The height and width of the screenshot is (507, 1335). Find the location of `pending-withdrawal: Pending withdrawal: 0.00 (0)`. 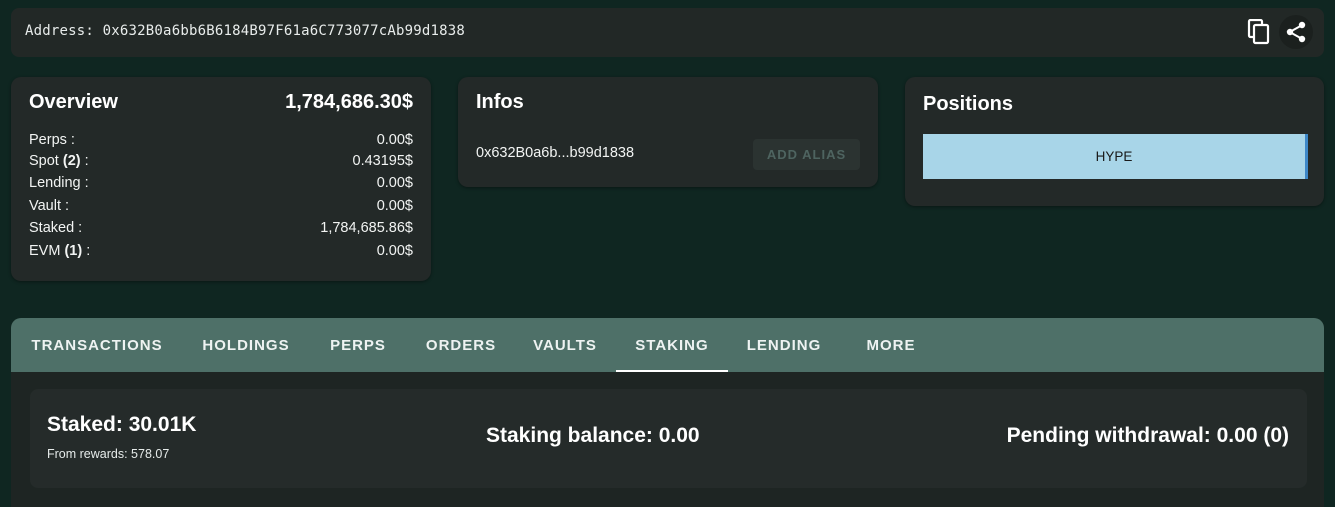

pending-withdrawal: Pending withdrawal: 0.00 (0) is located at coordinates (1147, 435).